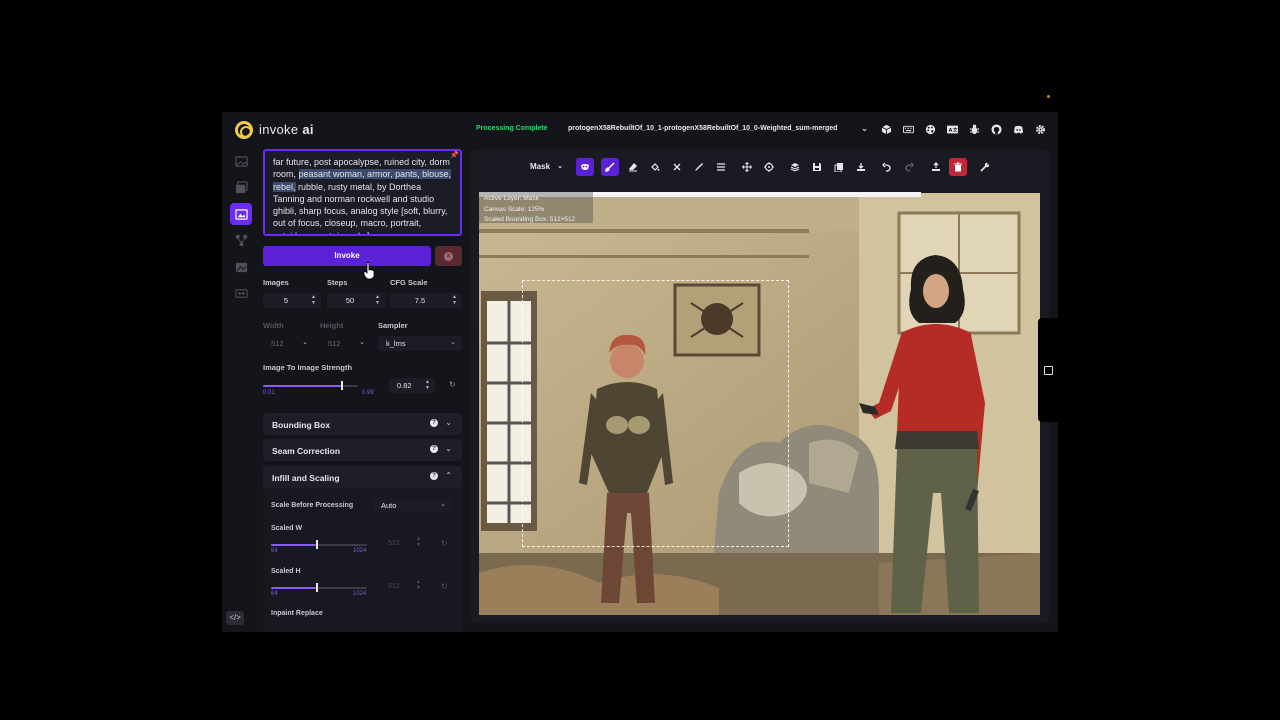 This screenshot has height=720, width=1280. Describe the element at coordinates (985, 167) in the screenshot. I see `settings-wrench-icon` at that location.